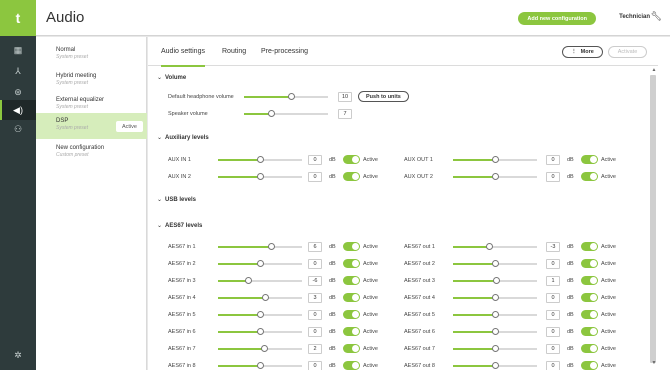 This screenshot has width=670, height=370. Describe the element at coordinates (345, 114) in the screenshot. I see `speaker-volume-value: 7` at that location.